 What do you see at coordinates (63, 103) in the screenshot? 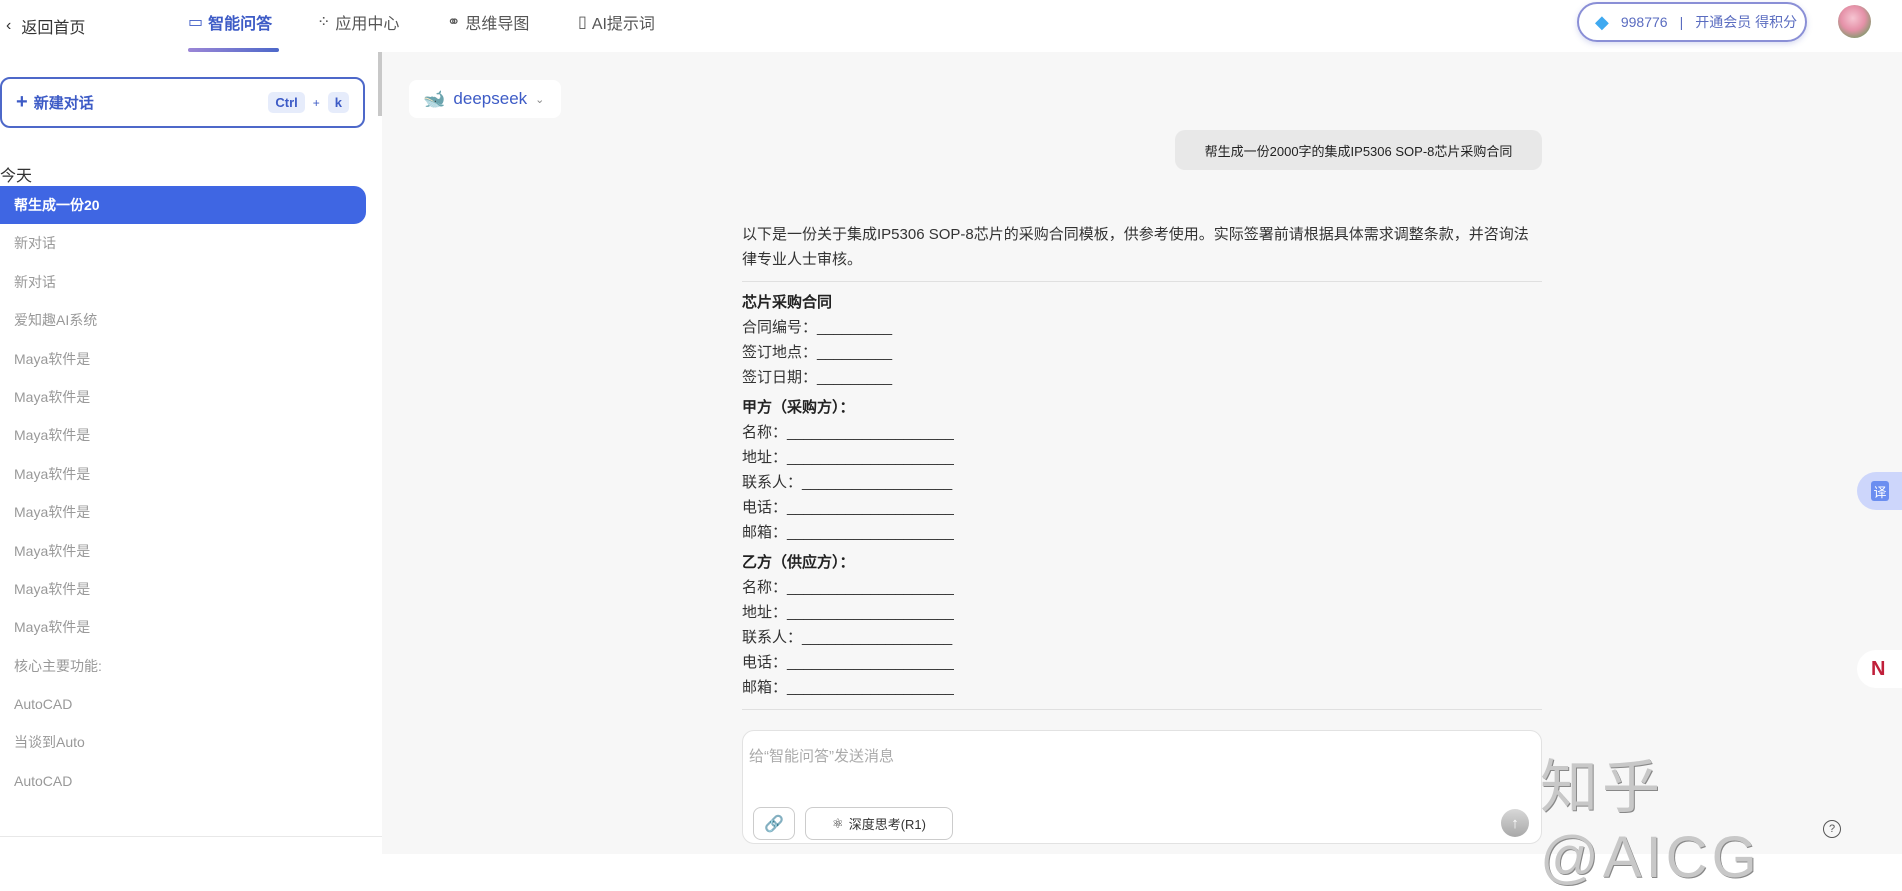
I see `new-chat-label: 新建对话` at bounding box center [63, 103].